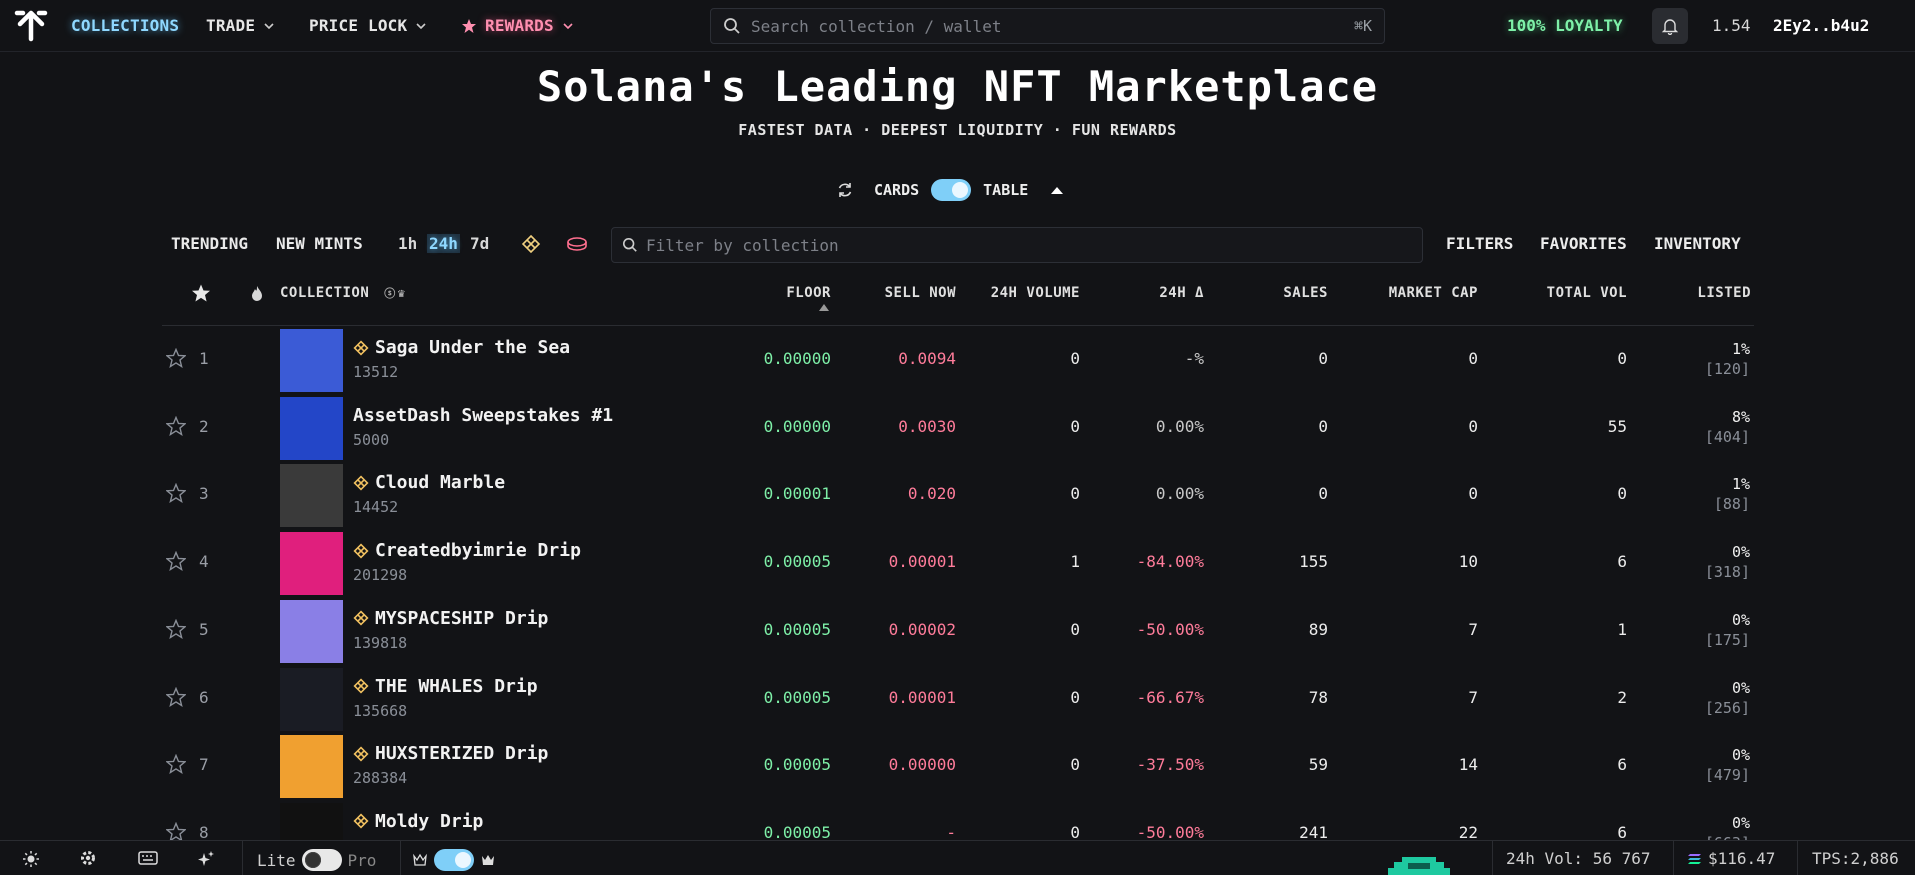  Describe the element at coordinates (922, 629) in the screenshot. I see `sell-now-price: 0.00002` at that location.